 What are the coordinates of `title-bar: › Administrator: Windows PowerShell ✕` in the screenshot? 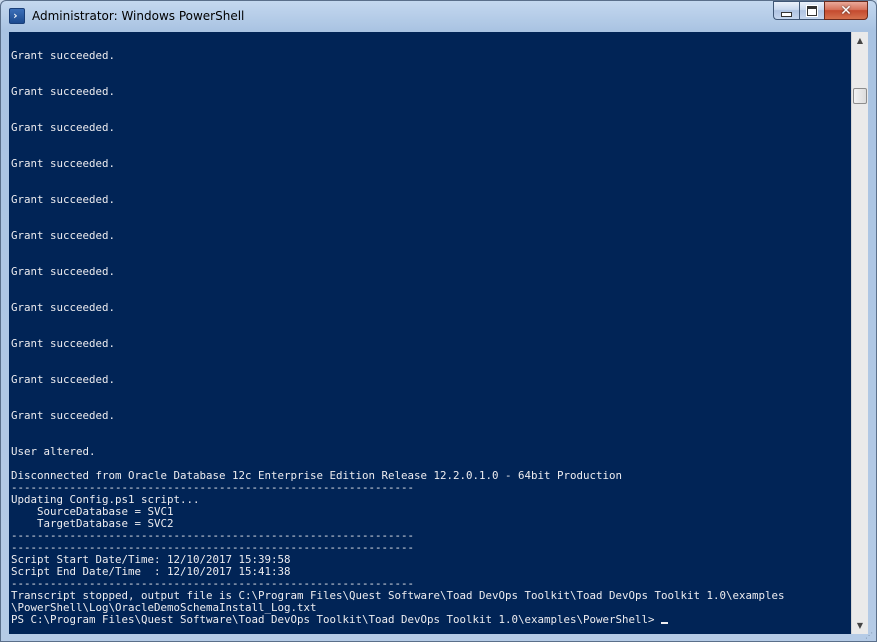 It's located at (438, 16).